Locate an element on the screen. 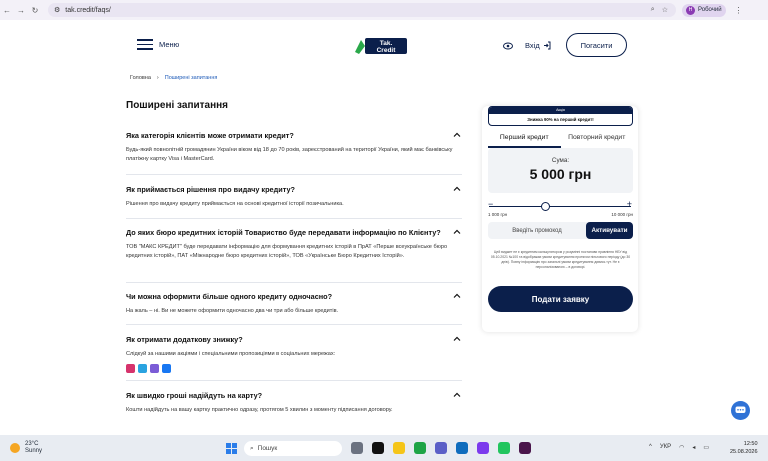 This screenshot has height=461, width=768. site-info-icon: ⚙ is located at coordinates (57, 10).